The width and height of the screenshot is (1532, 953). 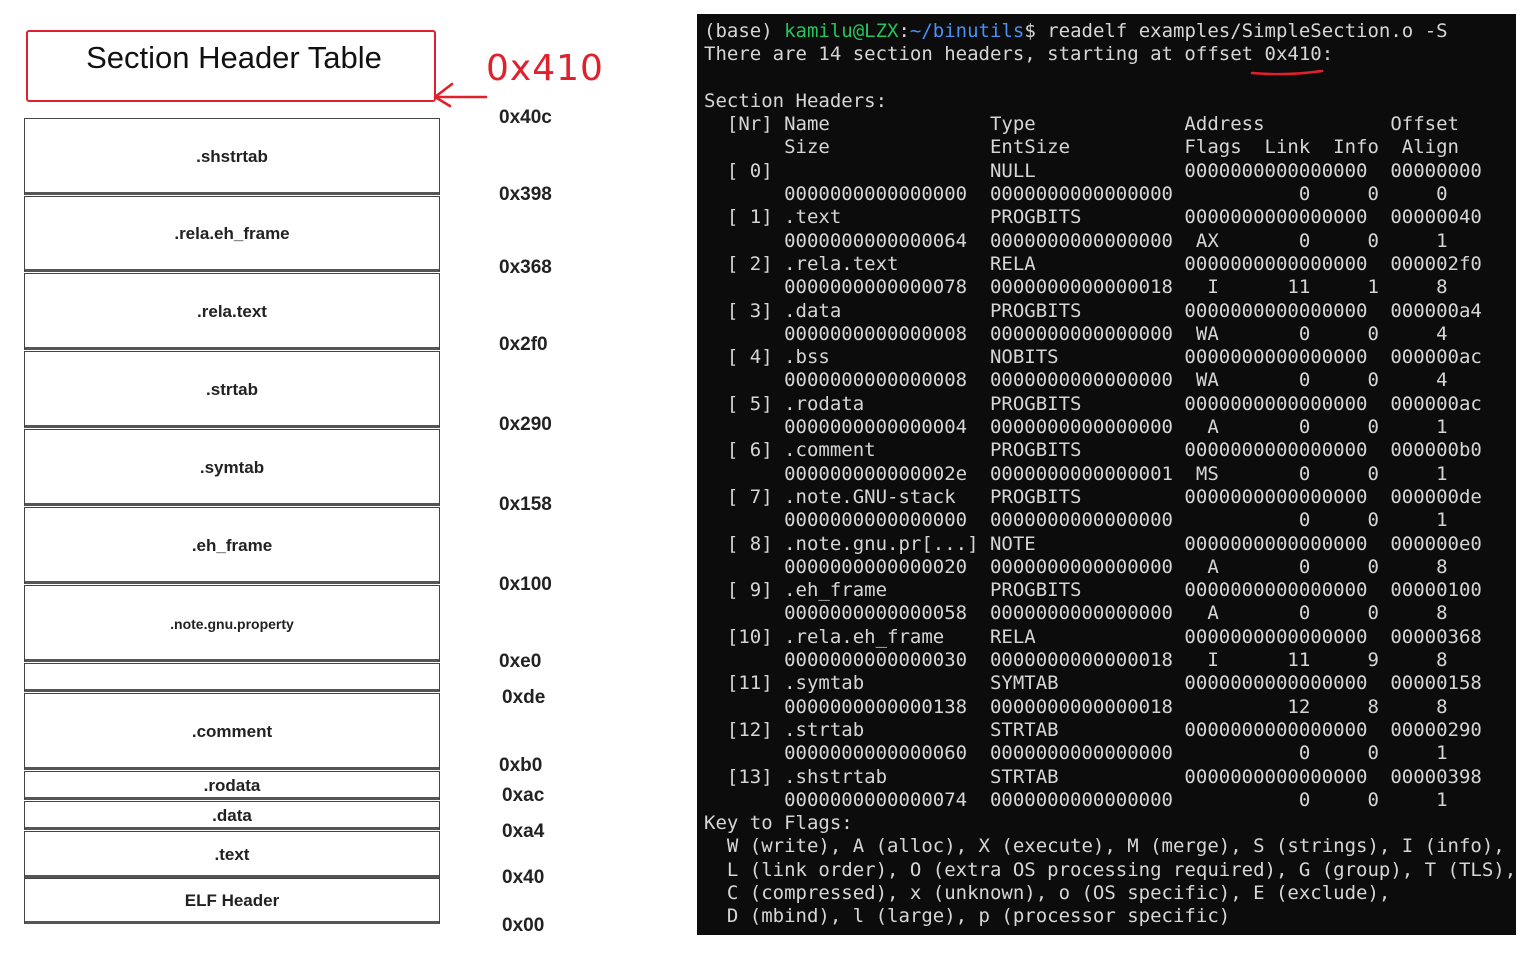 I want to click on prompt-end: $, so click(x=1036, y=31).